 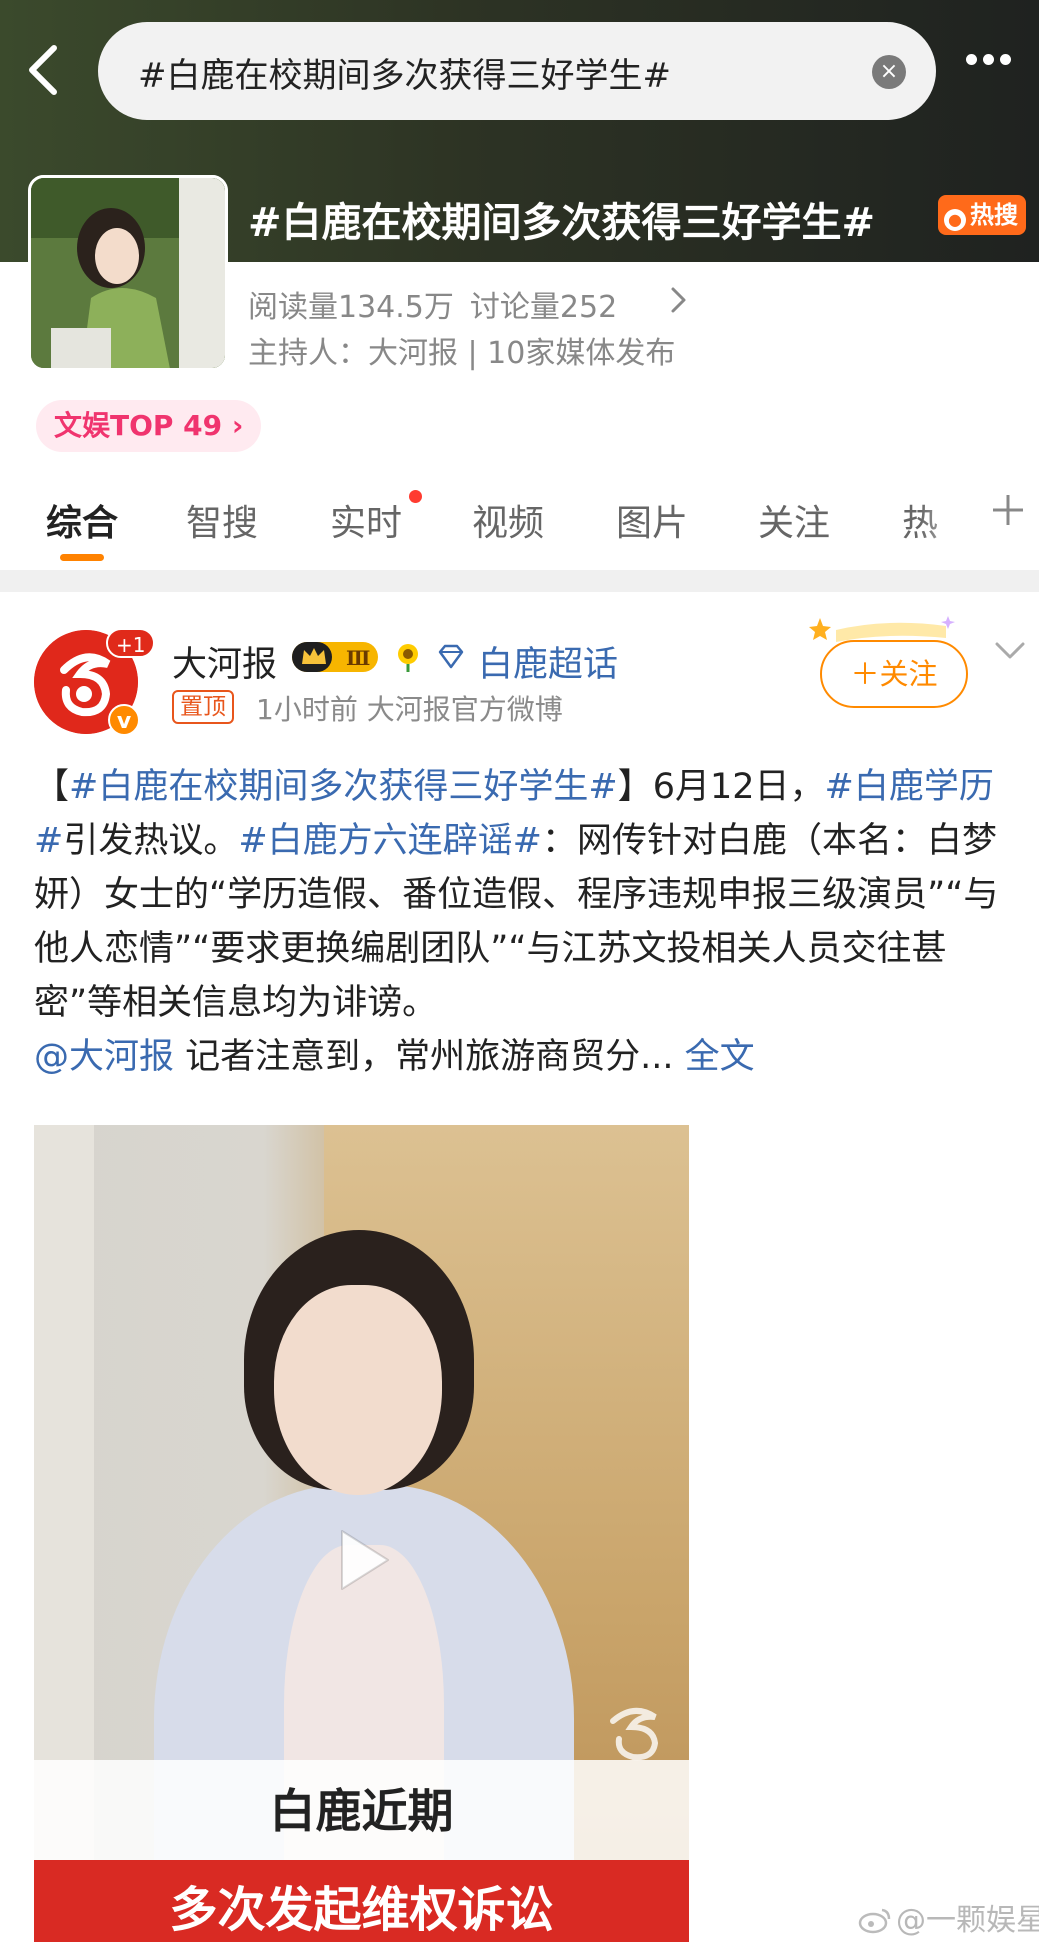 What do you see at coordinates (720, 1057) in the screenshot?
I see `full-text-link: 全文` at bounding box center [720, 1057].